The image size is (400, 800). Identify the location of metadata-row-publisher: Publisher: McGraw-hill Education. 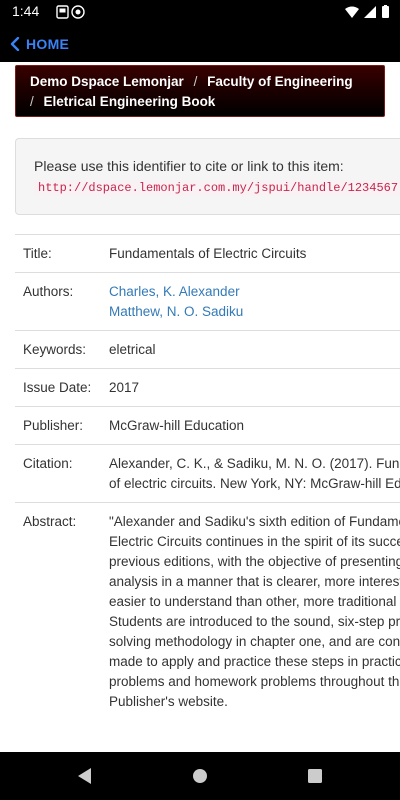
(207, 425).